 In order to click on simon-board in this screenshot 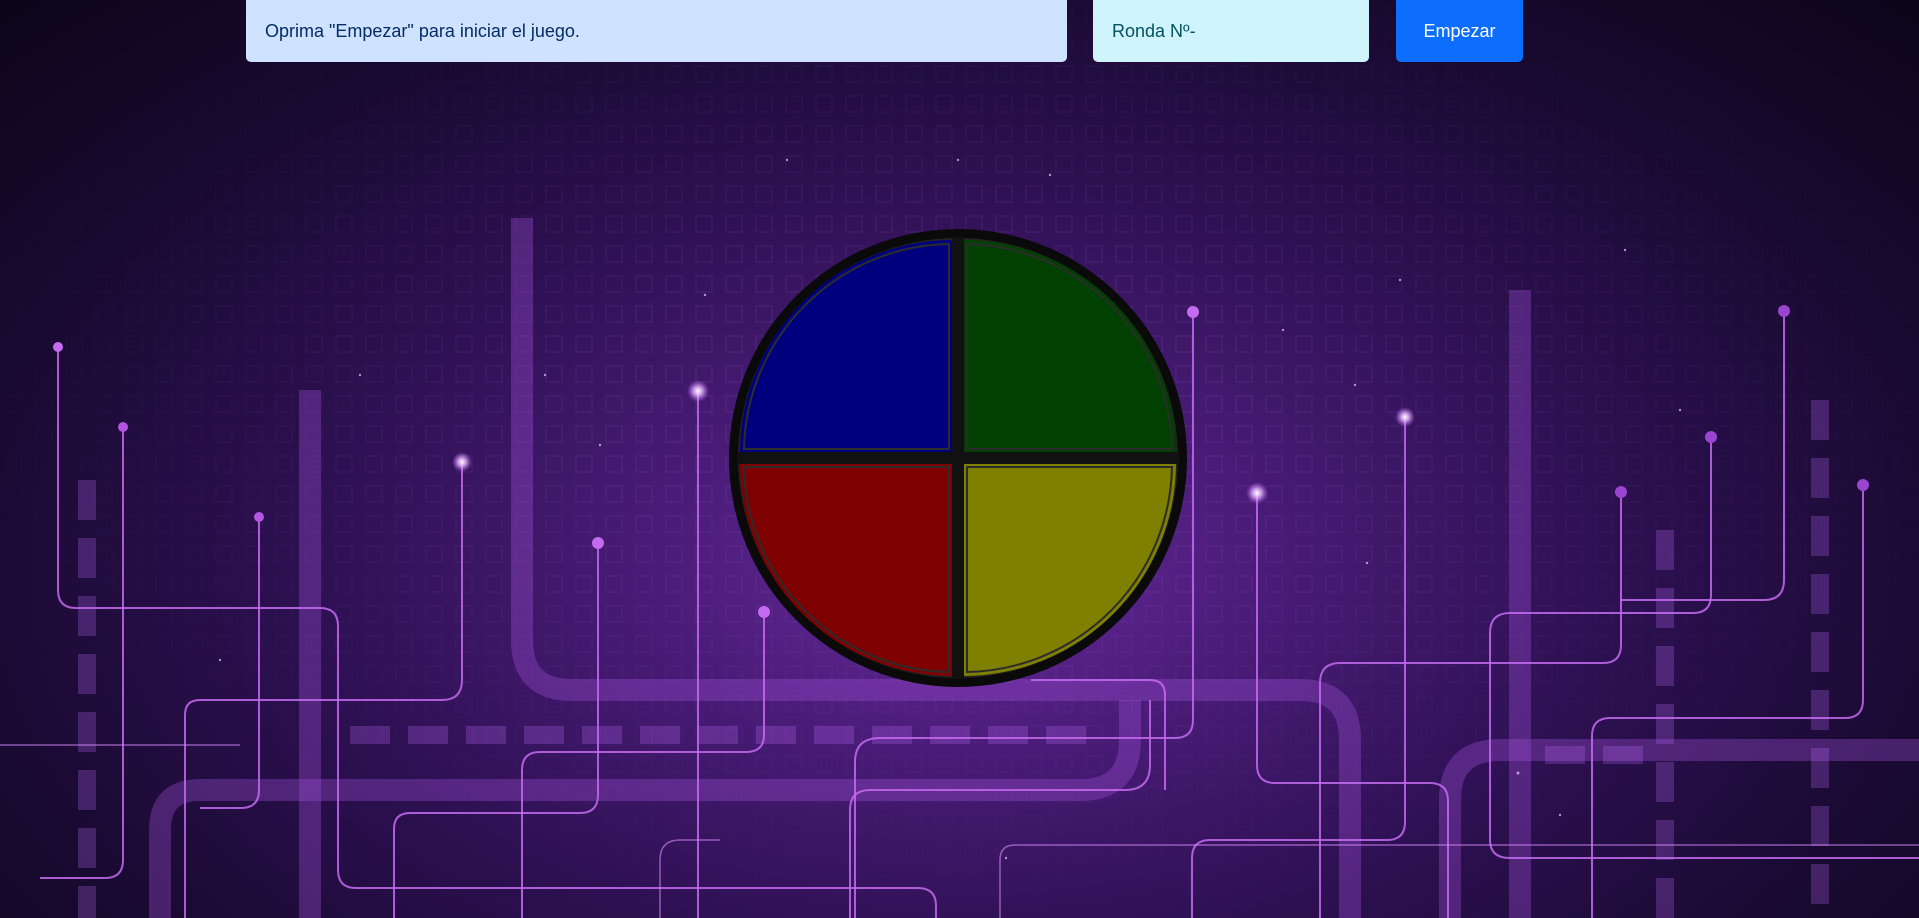, I will do `click(958, 458)`.